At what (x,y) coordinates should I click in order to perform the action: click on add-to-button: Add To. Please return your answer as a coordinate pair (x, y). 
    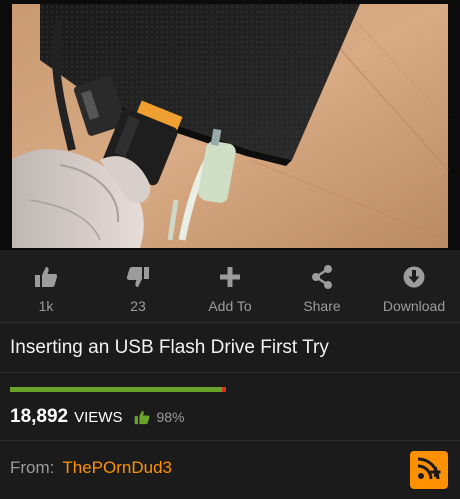
    Looking at the image, I should click on (230, 286).